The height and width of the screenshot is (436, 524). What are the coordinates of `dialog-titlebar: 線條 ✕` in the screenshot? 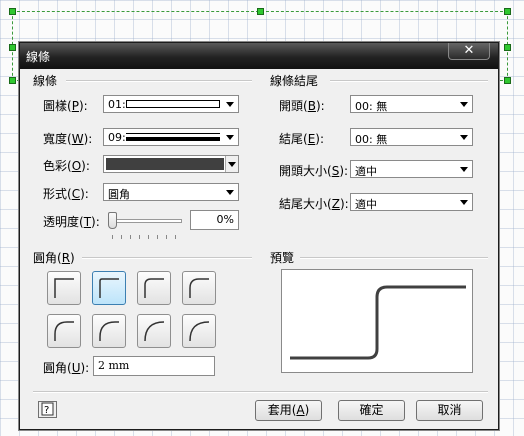 It's located at (259, 56).